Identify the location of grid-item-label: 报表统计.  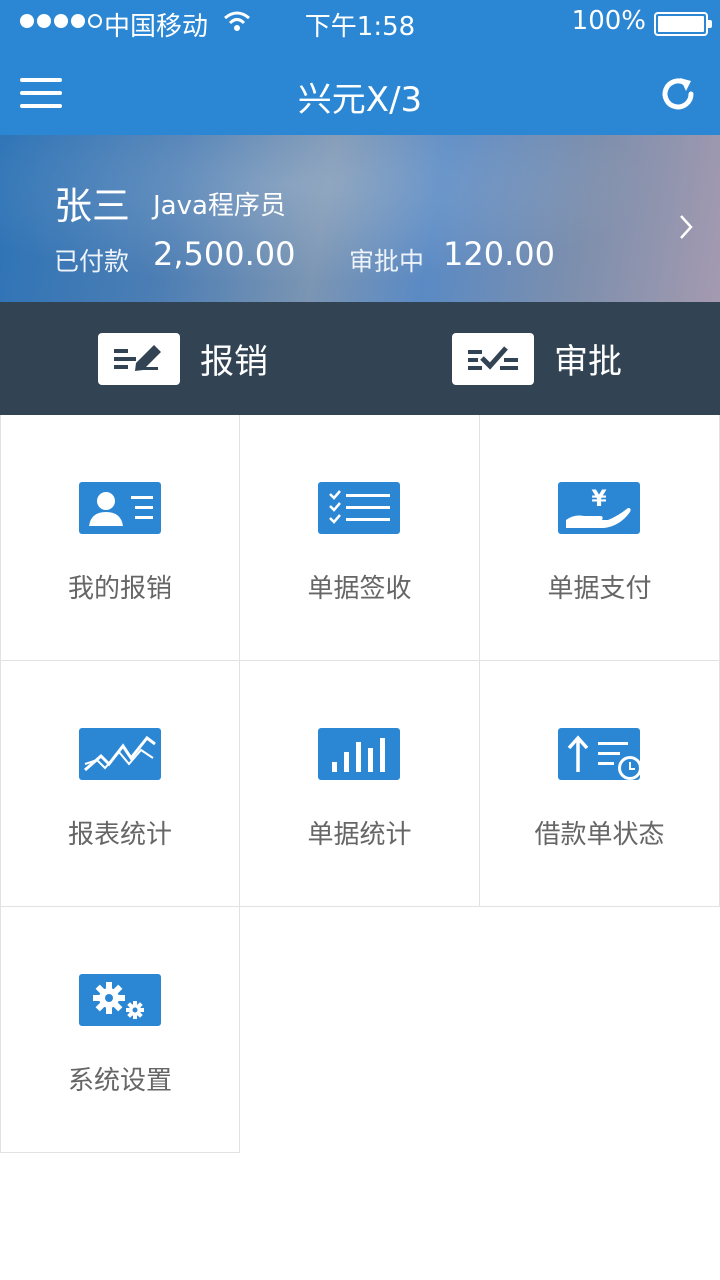
(119, 835).